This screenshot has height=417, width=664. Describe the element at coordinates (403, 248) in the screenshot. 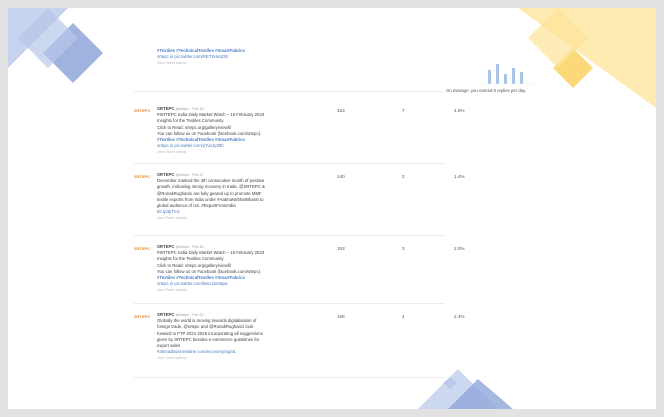

I see `engagements-count: 3` at that location.